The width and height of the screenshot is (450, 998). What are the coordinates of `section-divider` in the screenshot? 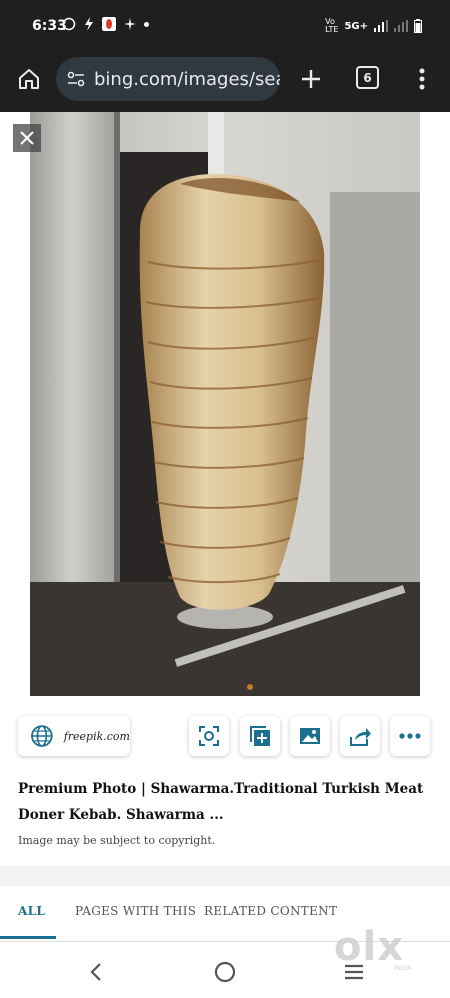 It's located at (225, 876).